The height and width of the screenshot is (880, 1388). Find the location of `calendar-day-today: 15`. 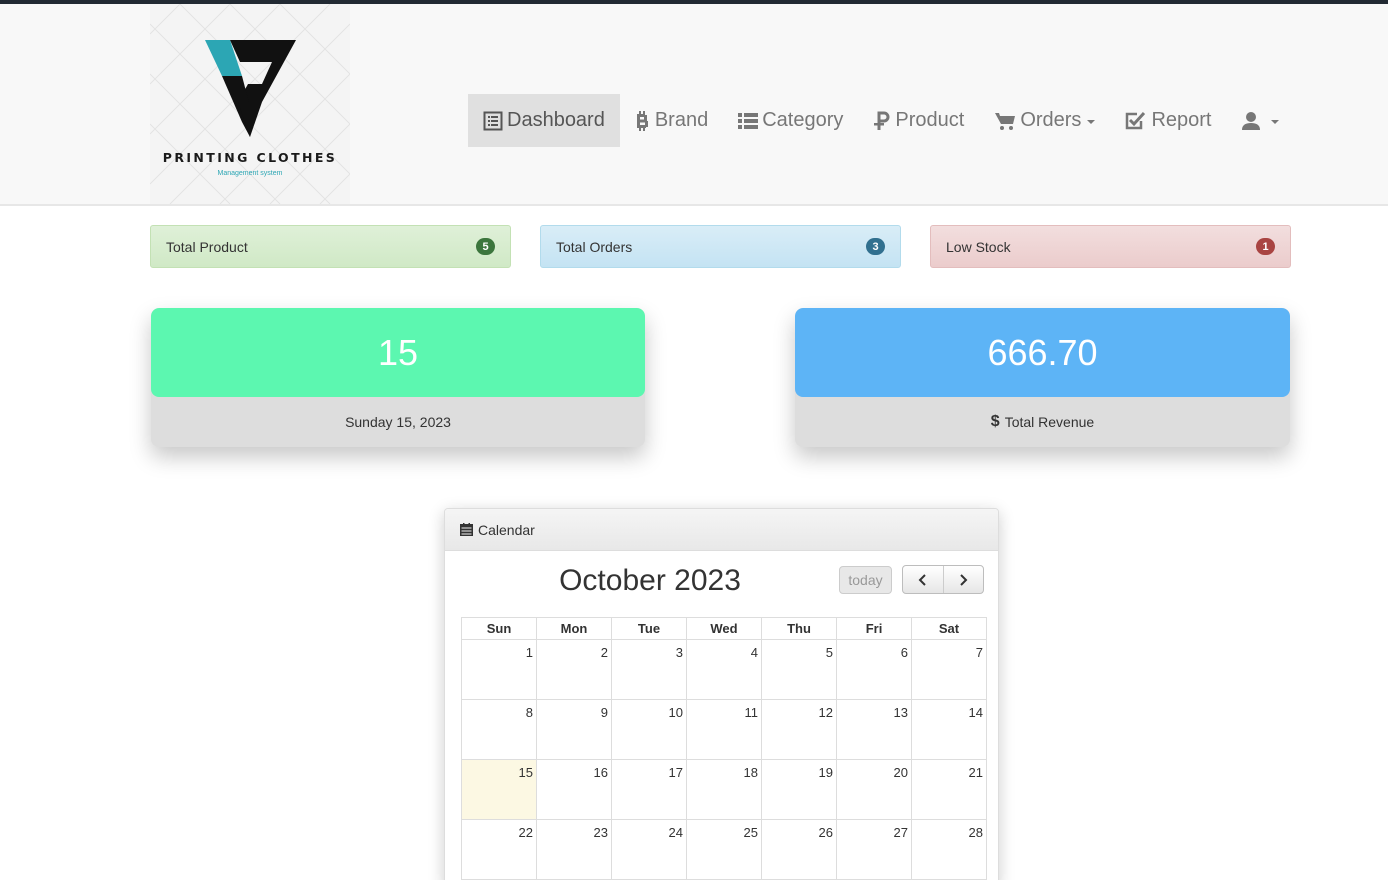

calendar-day-today: 15 is located at coordinates (499, 789).